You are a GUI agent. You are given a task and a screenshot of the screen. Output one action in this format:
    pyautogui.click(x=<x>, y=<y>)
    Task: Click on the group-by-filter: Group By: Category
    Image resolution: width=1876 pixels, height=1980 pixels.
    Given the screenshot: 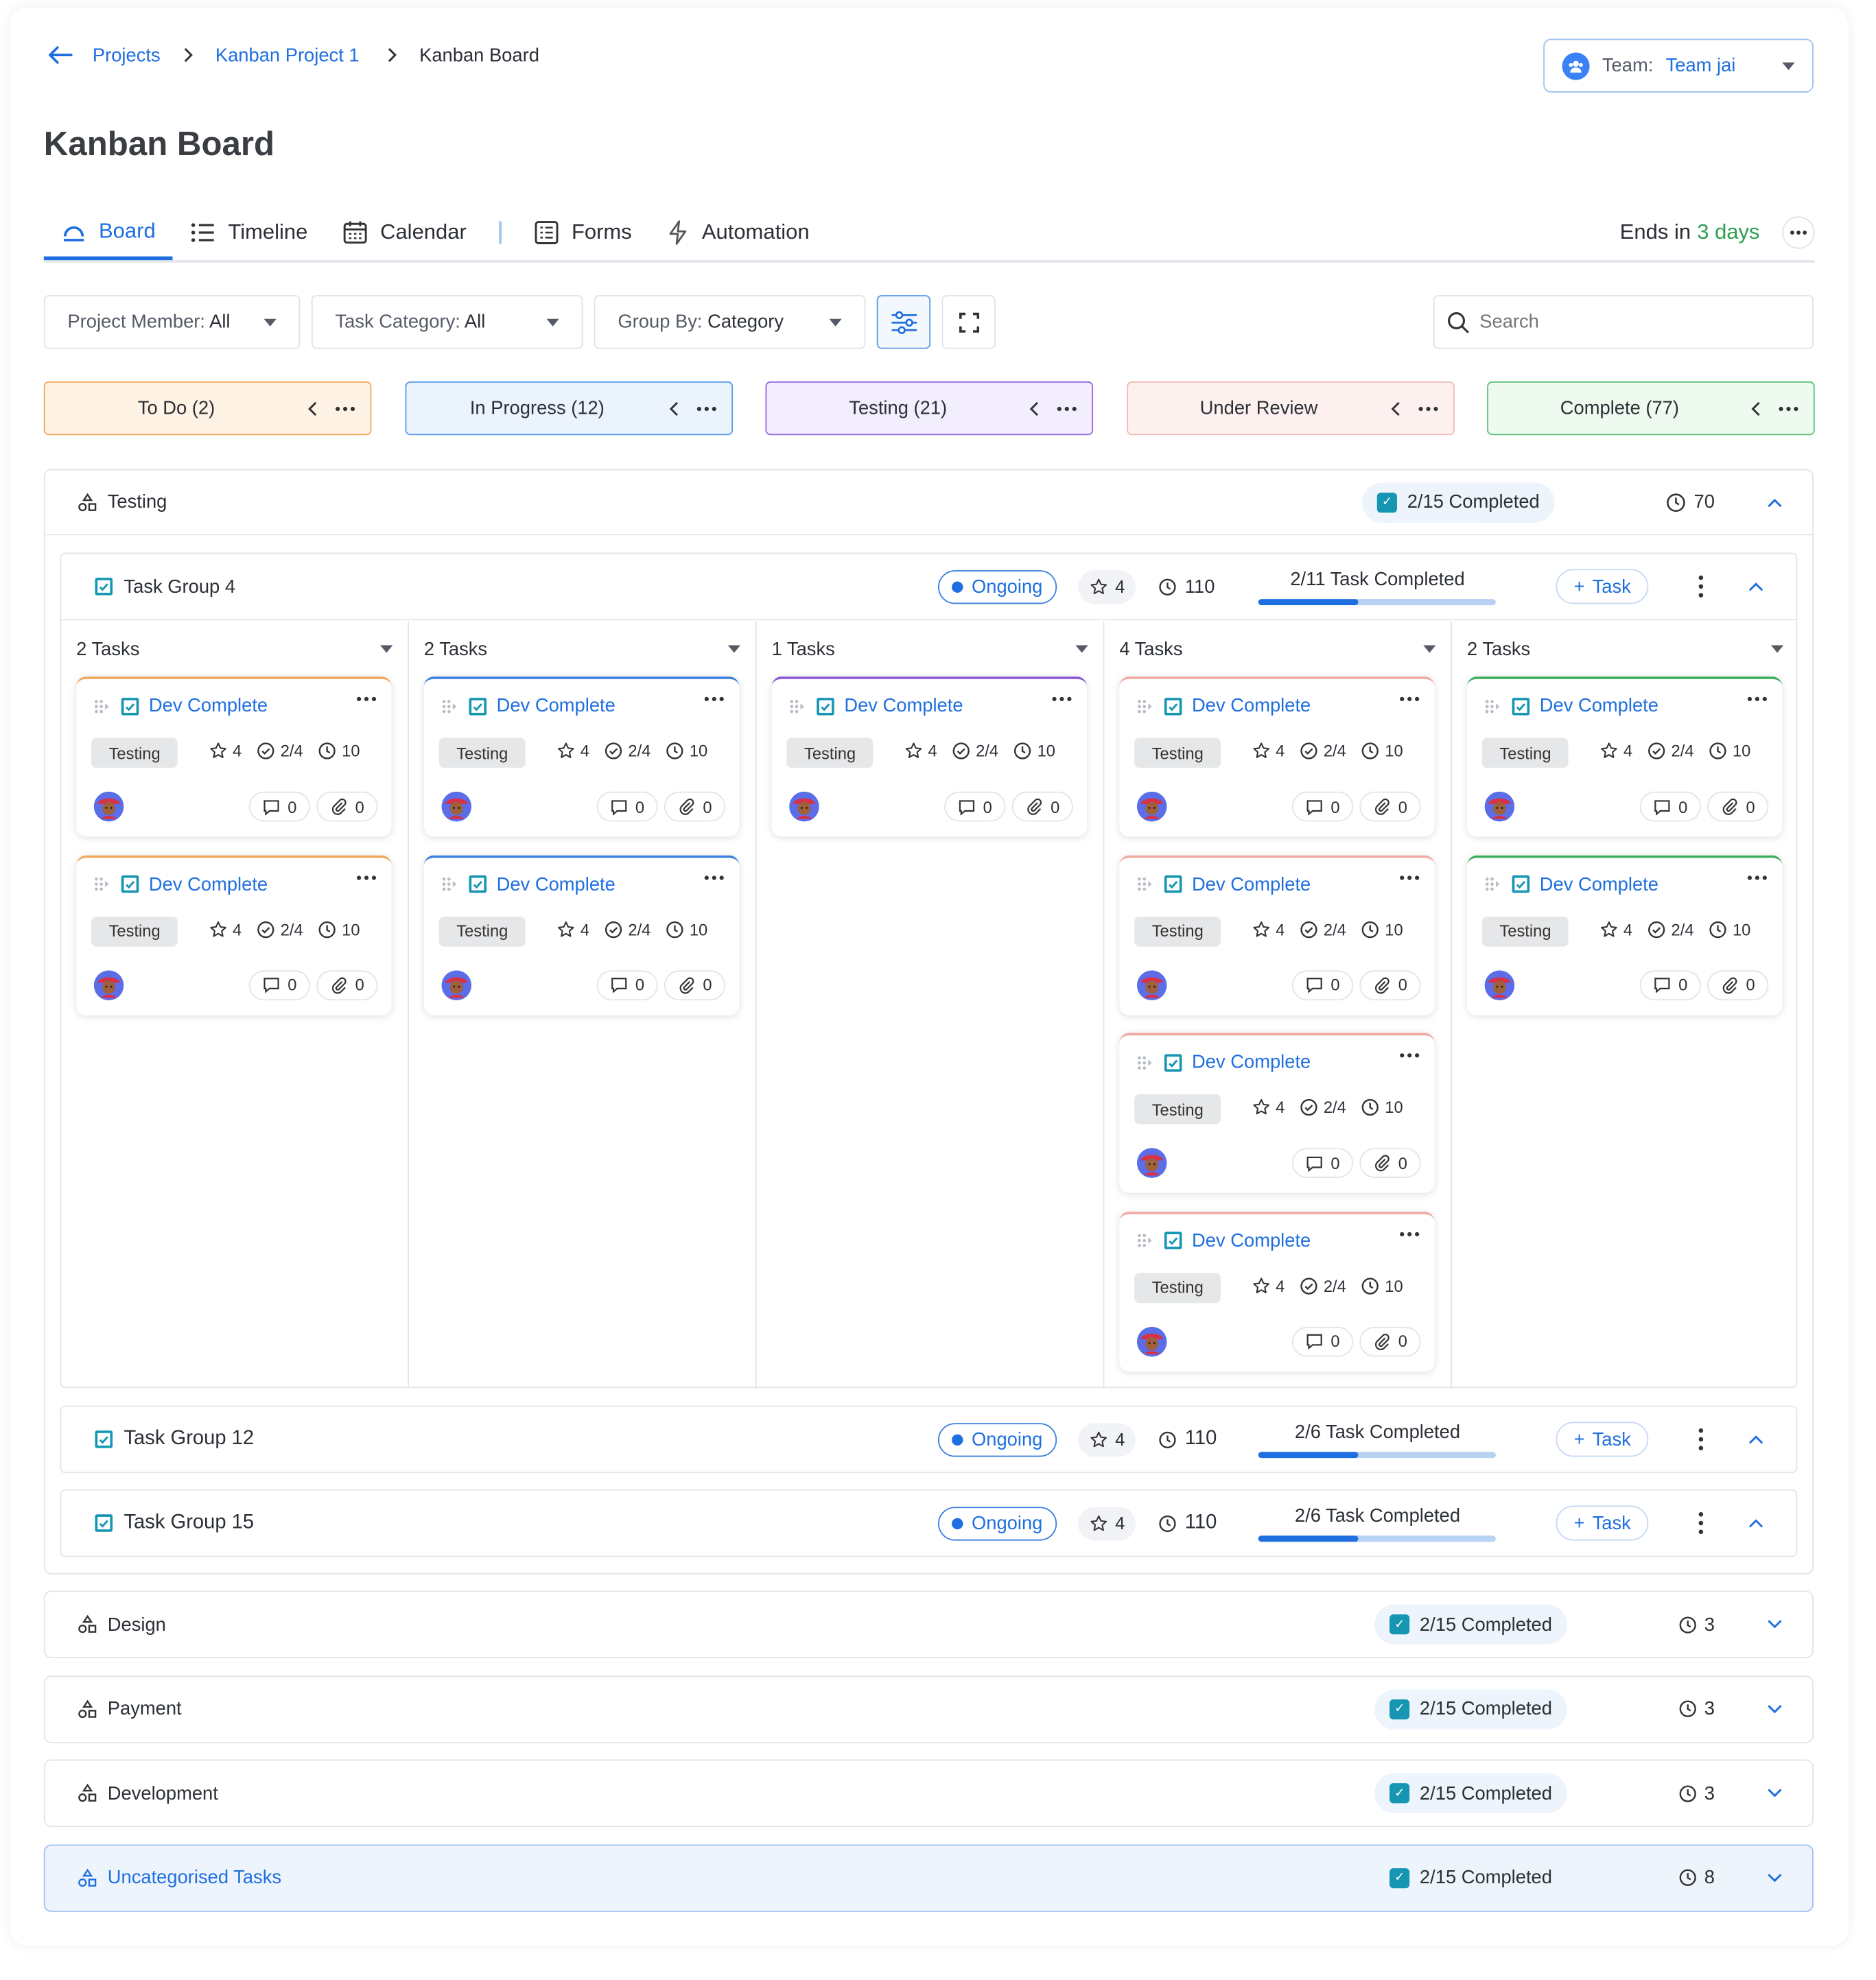 What is the action you would take?
    pyautogui.click(x=730, y=322)
    